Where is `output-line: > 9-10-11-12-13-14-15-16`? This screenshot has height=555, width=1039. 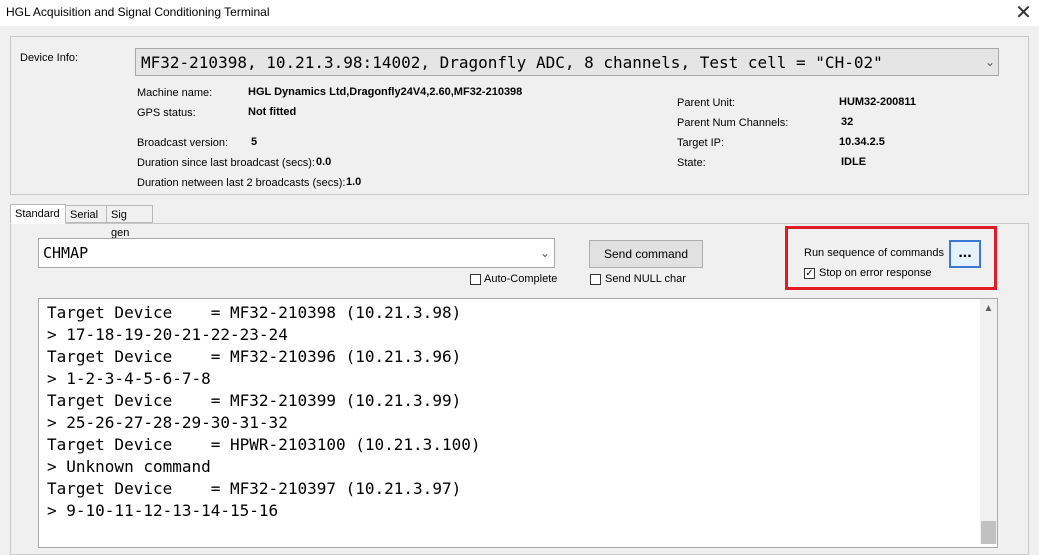 output-line: > 9-10-11-12-13-14-15-16 is located at coordinates (163, 510).